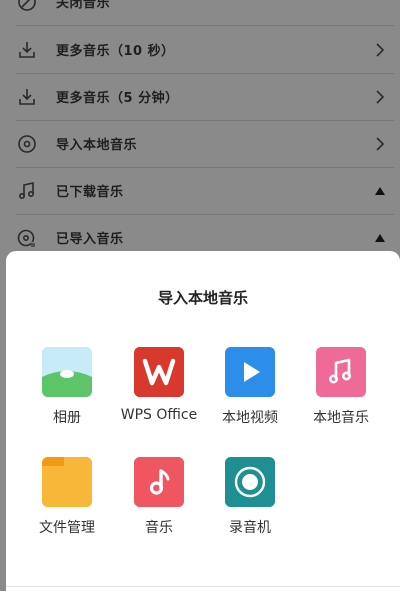  What do you see at coordinates (159, 372) in the screenshot?
I see `wps-icon` at bounding box center [159, 372].